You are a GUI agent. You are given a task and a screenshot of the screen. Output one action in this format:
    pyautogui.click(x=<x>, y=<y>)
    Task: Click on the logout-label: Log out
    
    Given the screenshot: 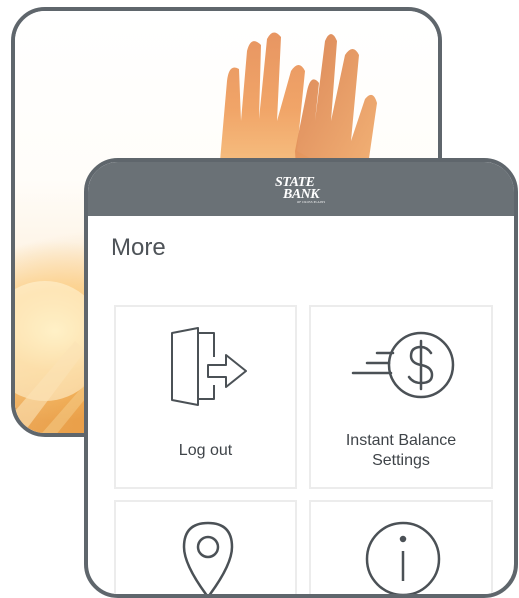 What is the action you would take?
    pyautogui.click(x=205, y=450)
    